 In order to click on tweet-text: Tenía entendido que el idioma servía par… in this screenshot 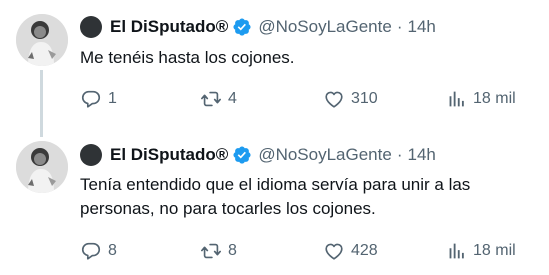, I will do `click(275, 196)`.